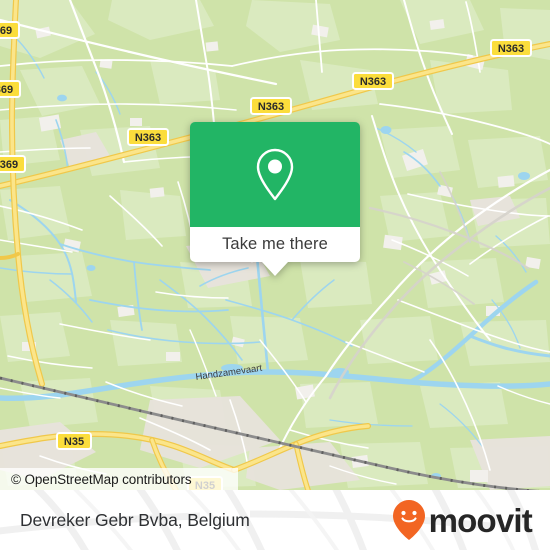 This screenshot has height=550, width=550. Describe the element at coordinates (101, 479) in the screenshot. I see `osm-attribution-text: © OpenStreetMap contributors` at that location.